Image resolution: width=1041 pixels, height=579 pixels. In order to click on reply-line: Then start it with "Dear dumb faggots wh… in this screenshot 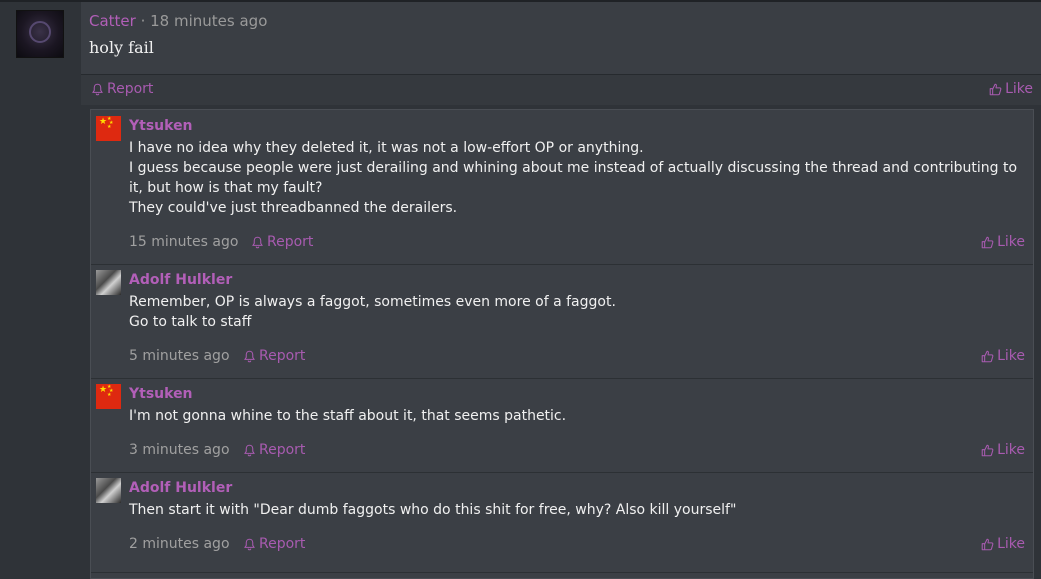, I will do `click(433, 510)`.